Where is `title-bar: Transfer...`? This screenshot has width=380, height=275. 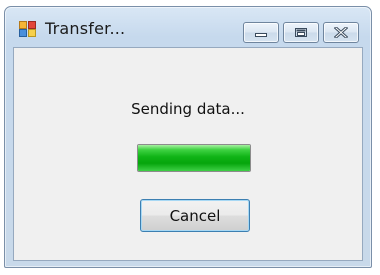
title-bar: Transfer... is located at coordinates (188, 25).